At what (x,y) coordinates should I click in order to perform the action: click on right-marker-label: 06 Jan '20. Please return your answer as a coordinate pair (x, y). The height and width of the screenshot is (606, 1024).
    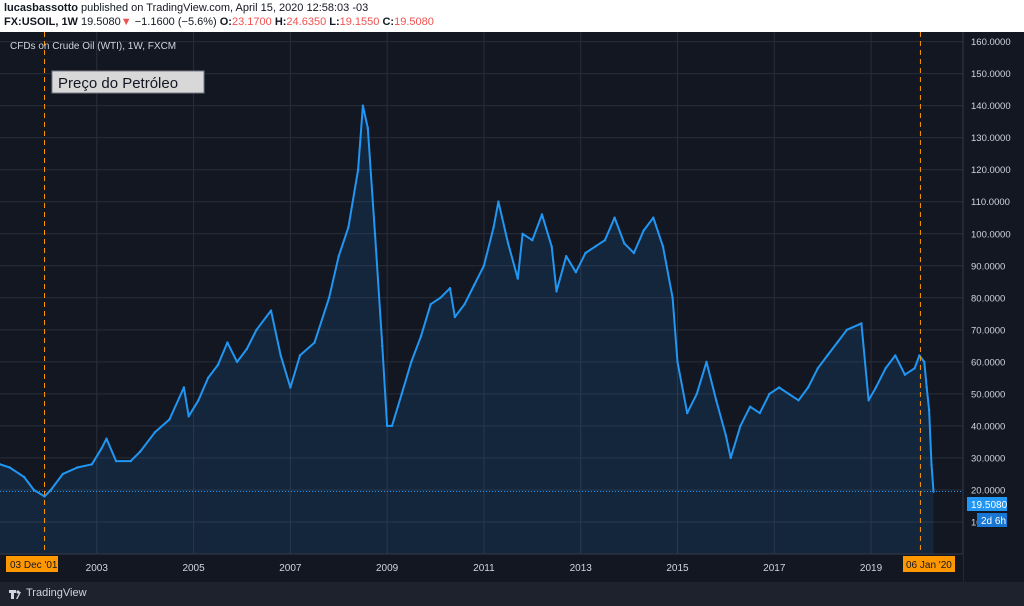
    Looking at the image, I should click on (929, 565).